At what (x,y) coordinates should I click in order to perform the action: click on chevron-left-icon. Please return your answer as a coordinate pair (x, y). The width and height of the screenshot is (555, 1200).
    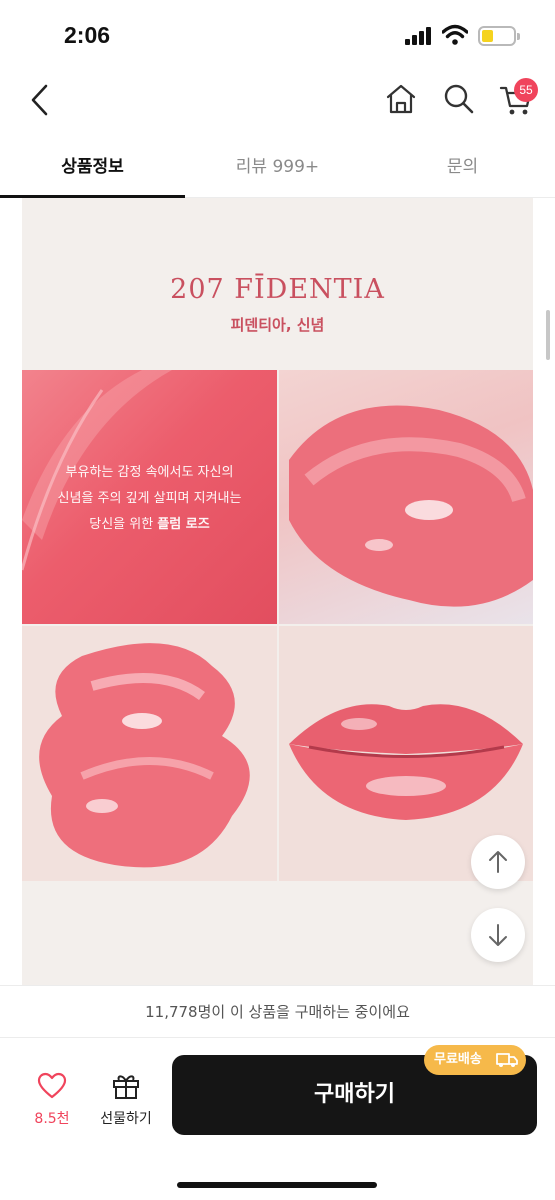
    Looking at the image, I should click on (40, 100).